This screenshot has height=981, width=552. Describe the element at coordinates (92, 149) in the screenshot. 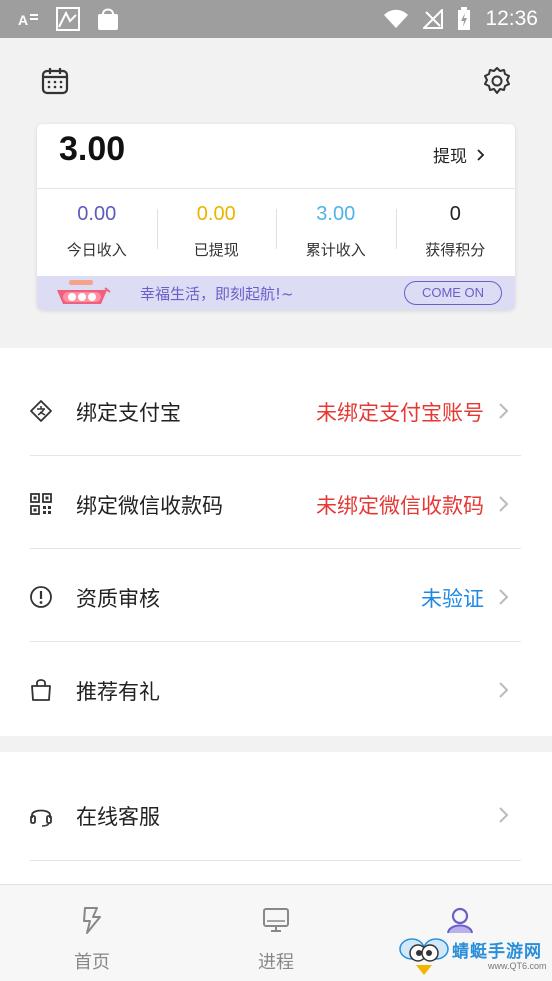

I see `balance-amount: 3.00` at that location.